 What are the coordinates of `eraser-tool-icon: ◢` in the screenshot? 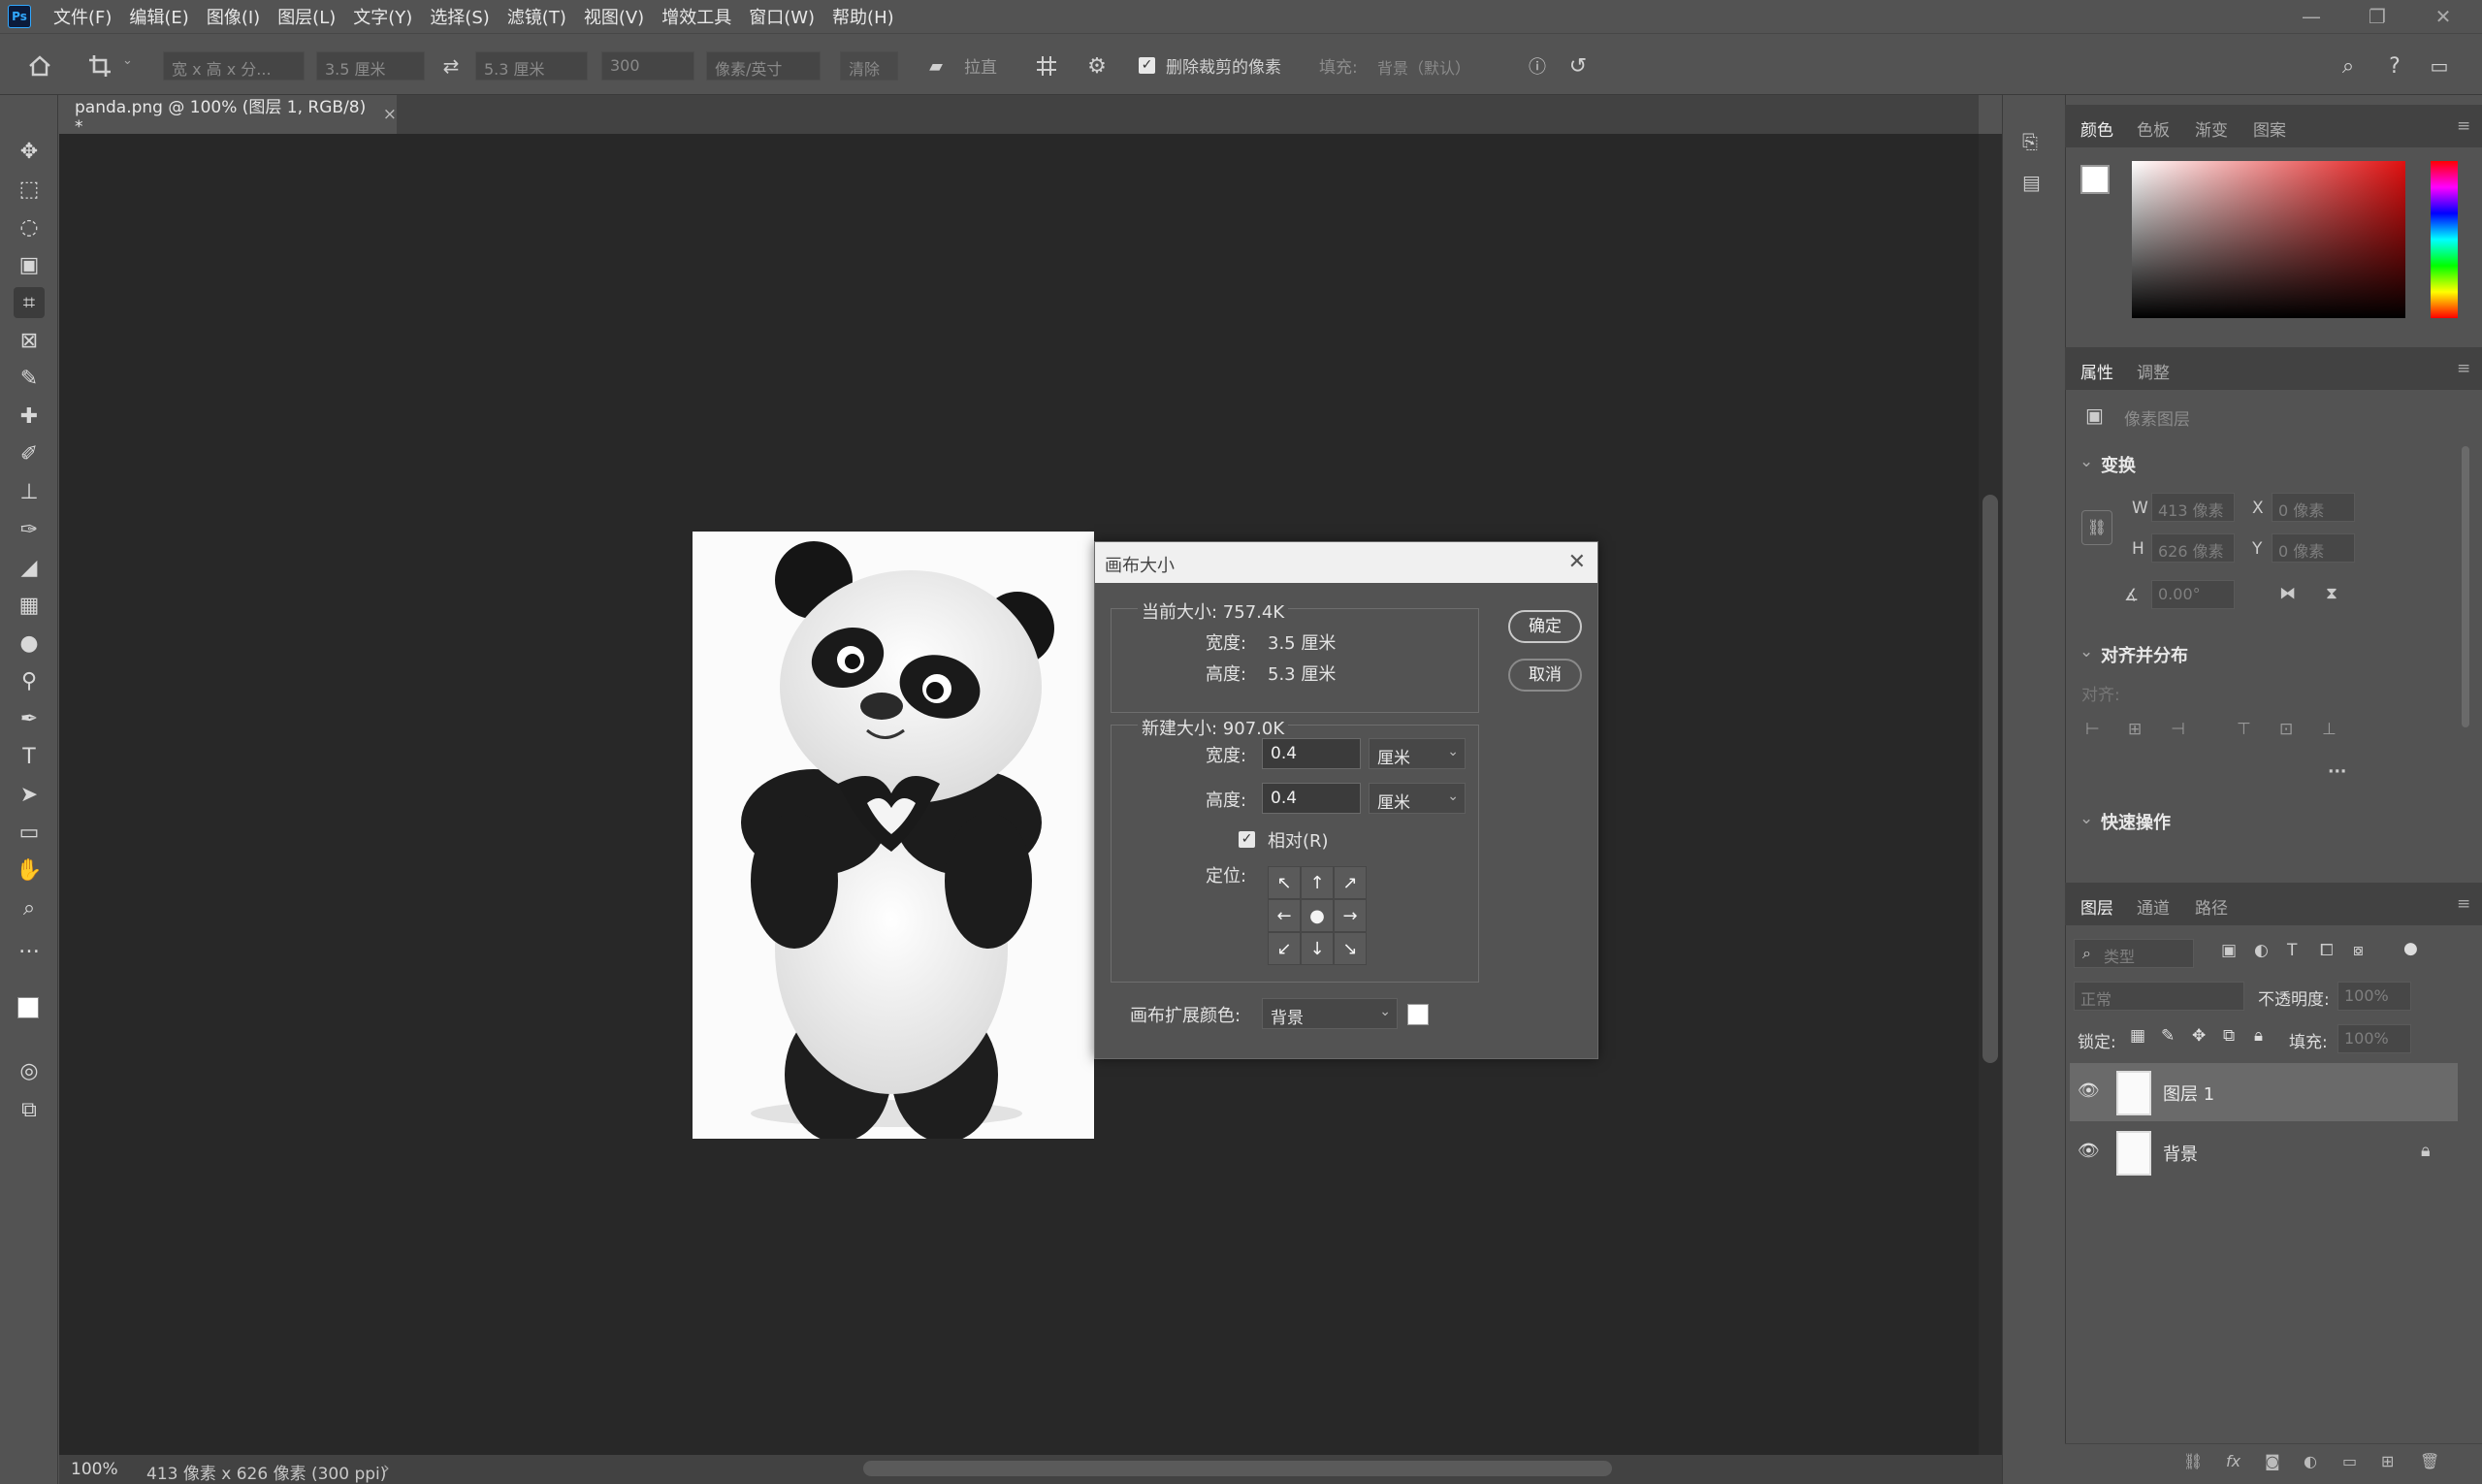 It's located at (29, 567).